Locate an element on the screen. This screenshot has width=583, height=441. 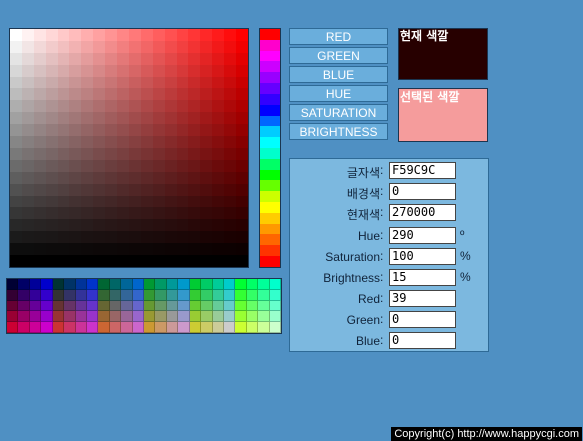
red-input: 39 is located at coordinates (422, 298).